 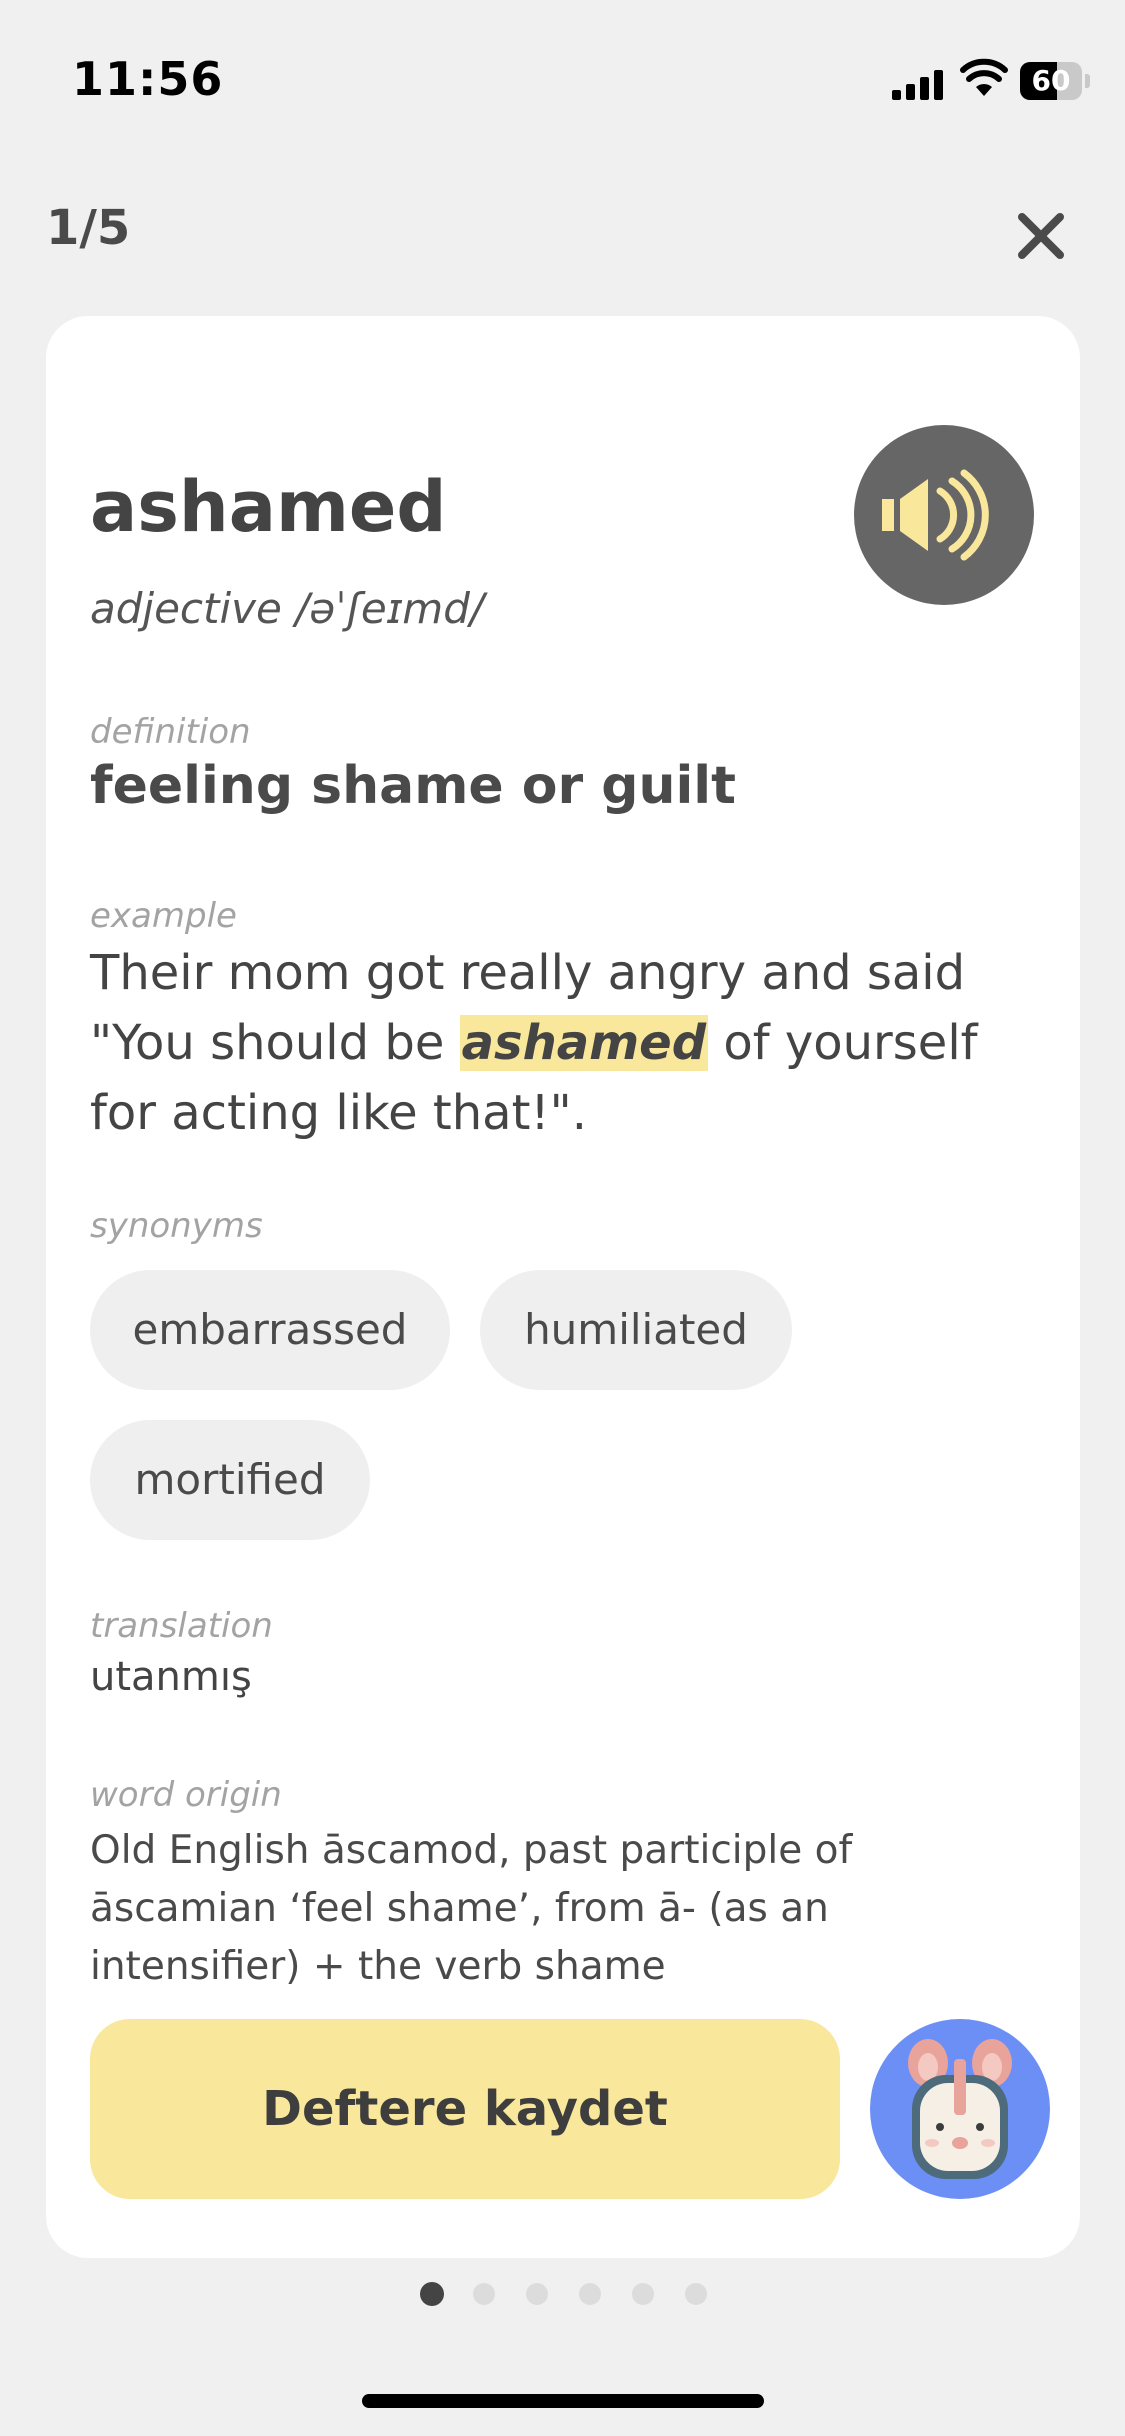 I want to click on word-origin-label: word origin, so click(x=186, y=1795).